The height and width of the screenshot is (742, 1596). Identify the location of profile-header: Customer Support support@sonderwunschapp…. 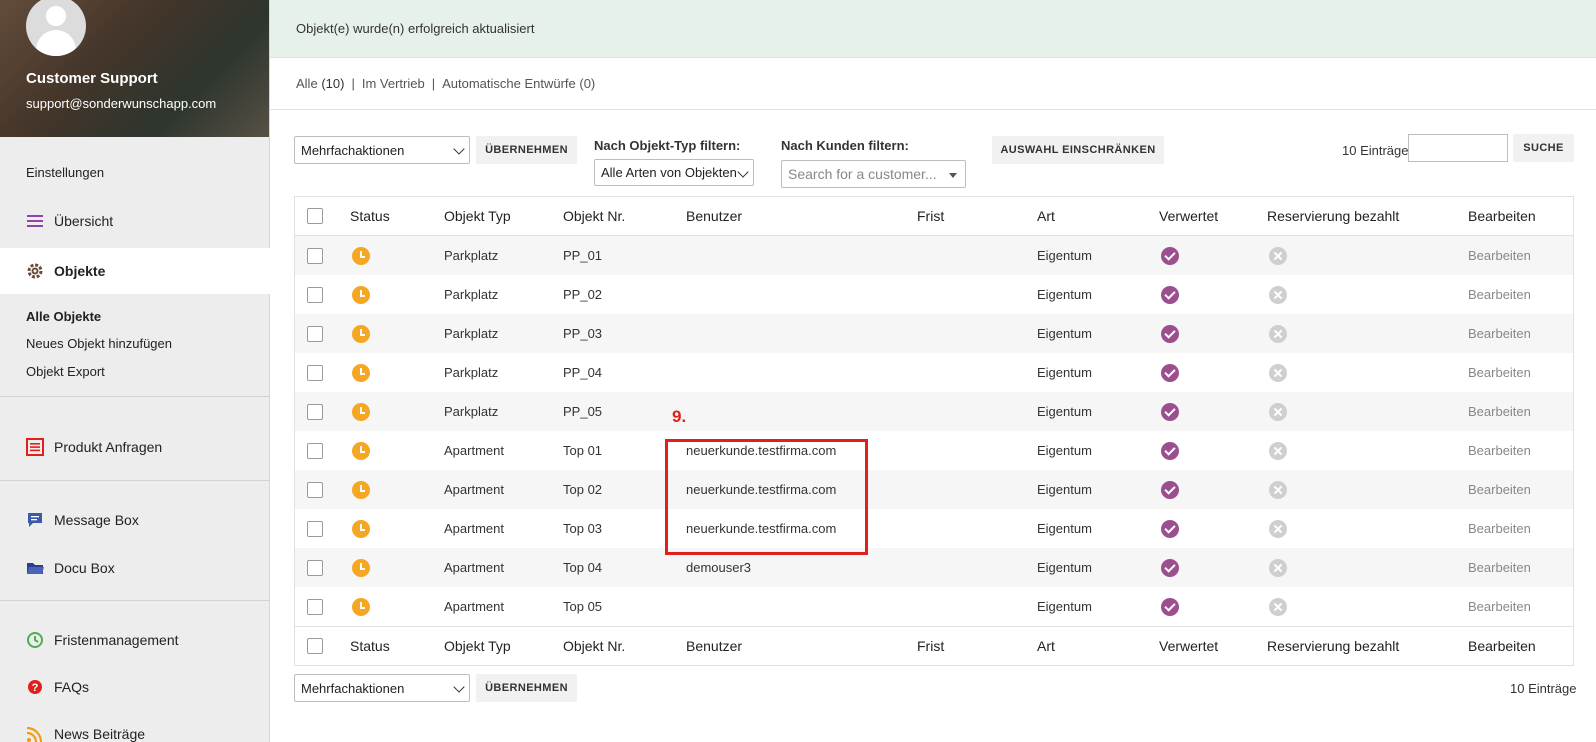
(134, 68).